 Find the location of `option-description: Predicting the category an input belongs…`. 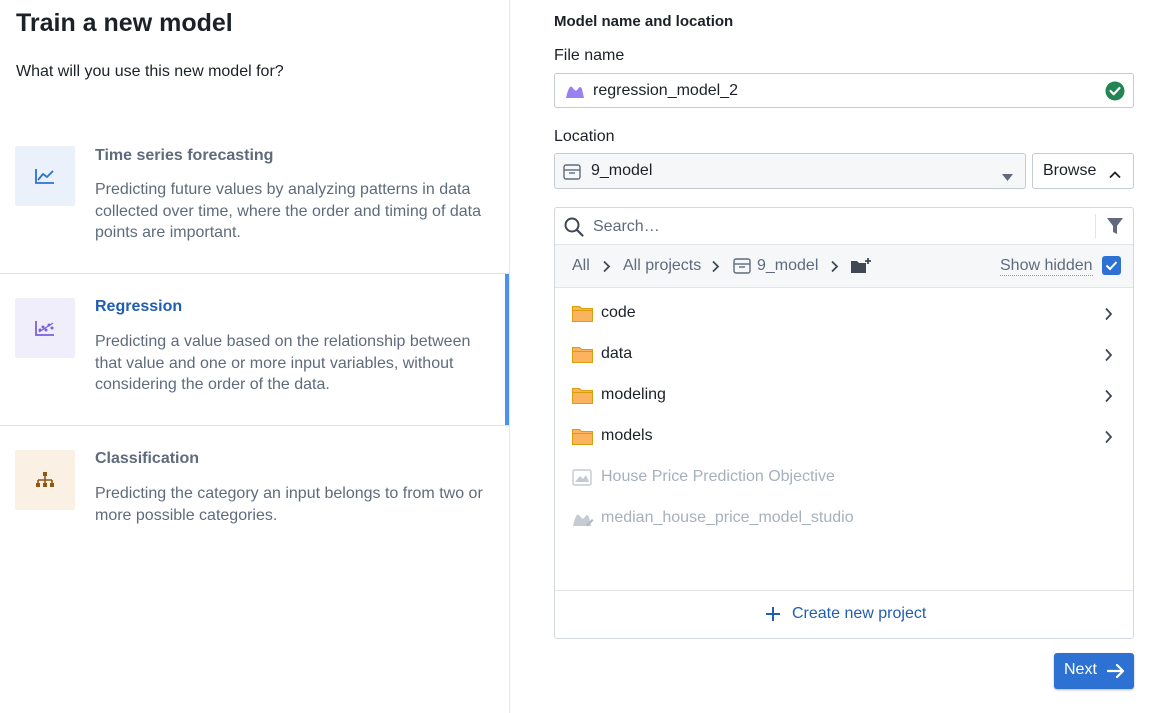

option-description: Predicting the category an input belongs… is located at coordinates (289, 504).